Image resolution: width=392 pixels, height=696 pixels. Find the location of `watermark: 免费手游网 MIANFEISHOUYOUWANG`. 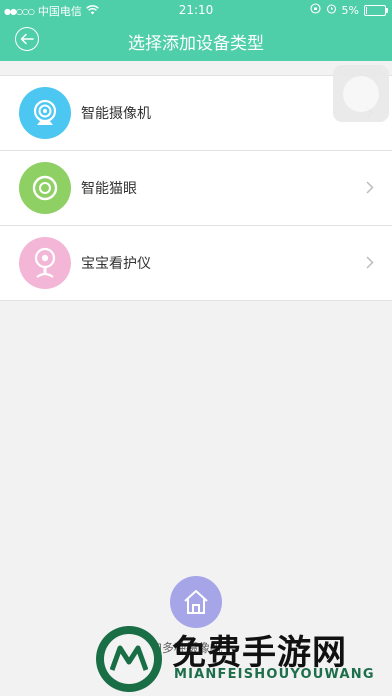

watermark: 免费手游网 MIANFEISHOUYOUWANG is located at coordinates (244, 659).